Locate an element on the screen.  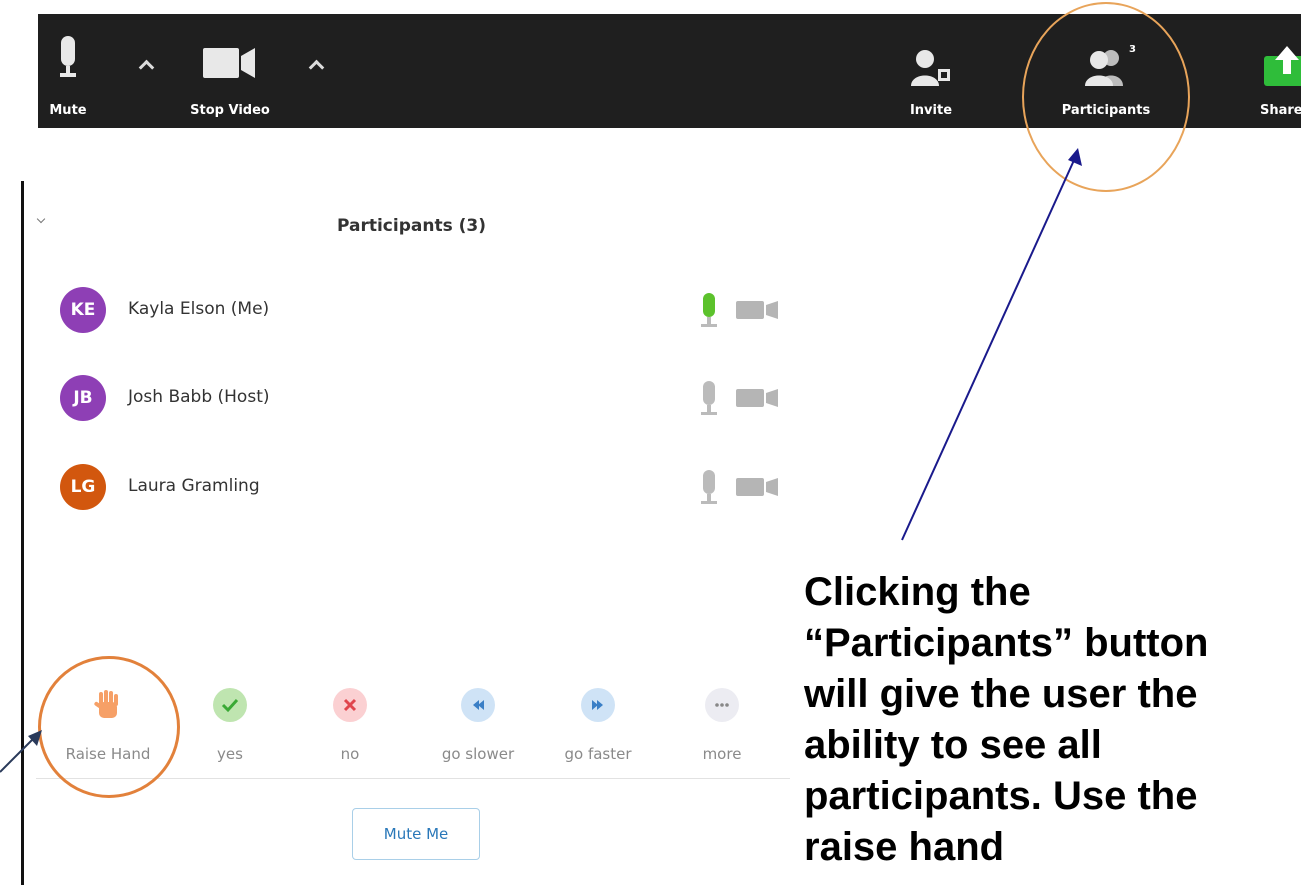
arrow-to-raise-hand is located at coordinates (17, 755).